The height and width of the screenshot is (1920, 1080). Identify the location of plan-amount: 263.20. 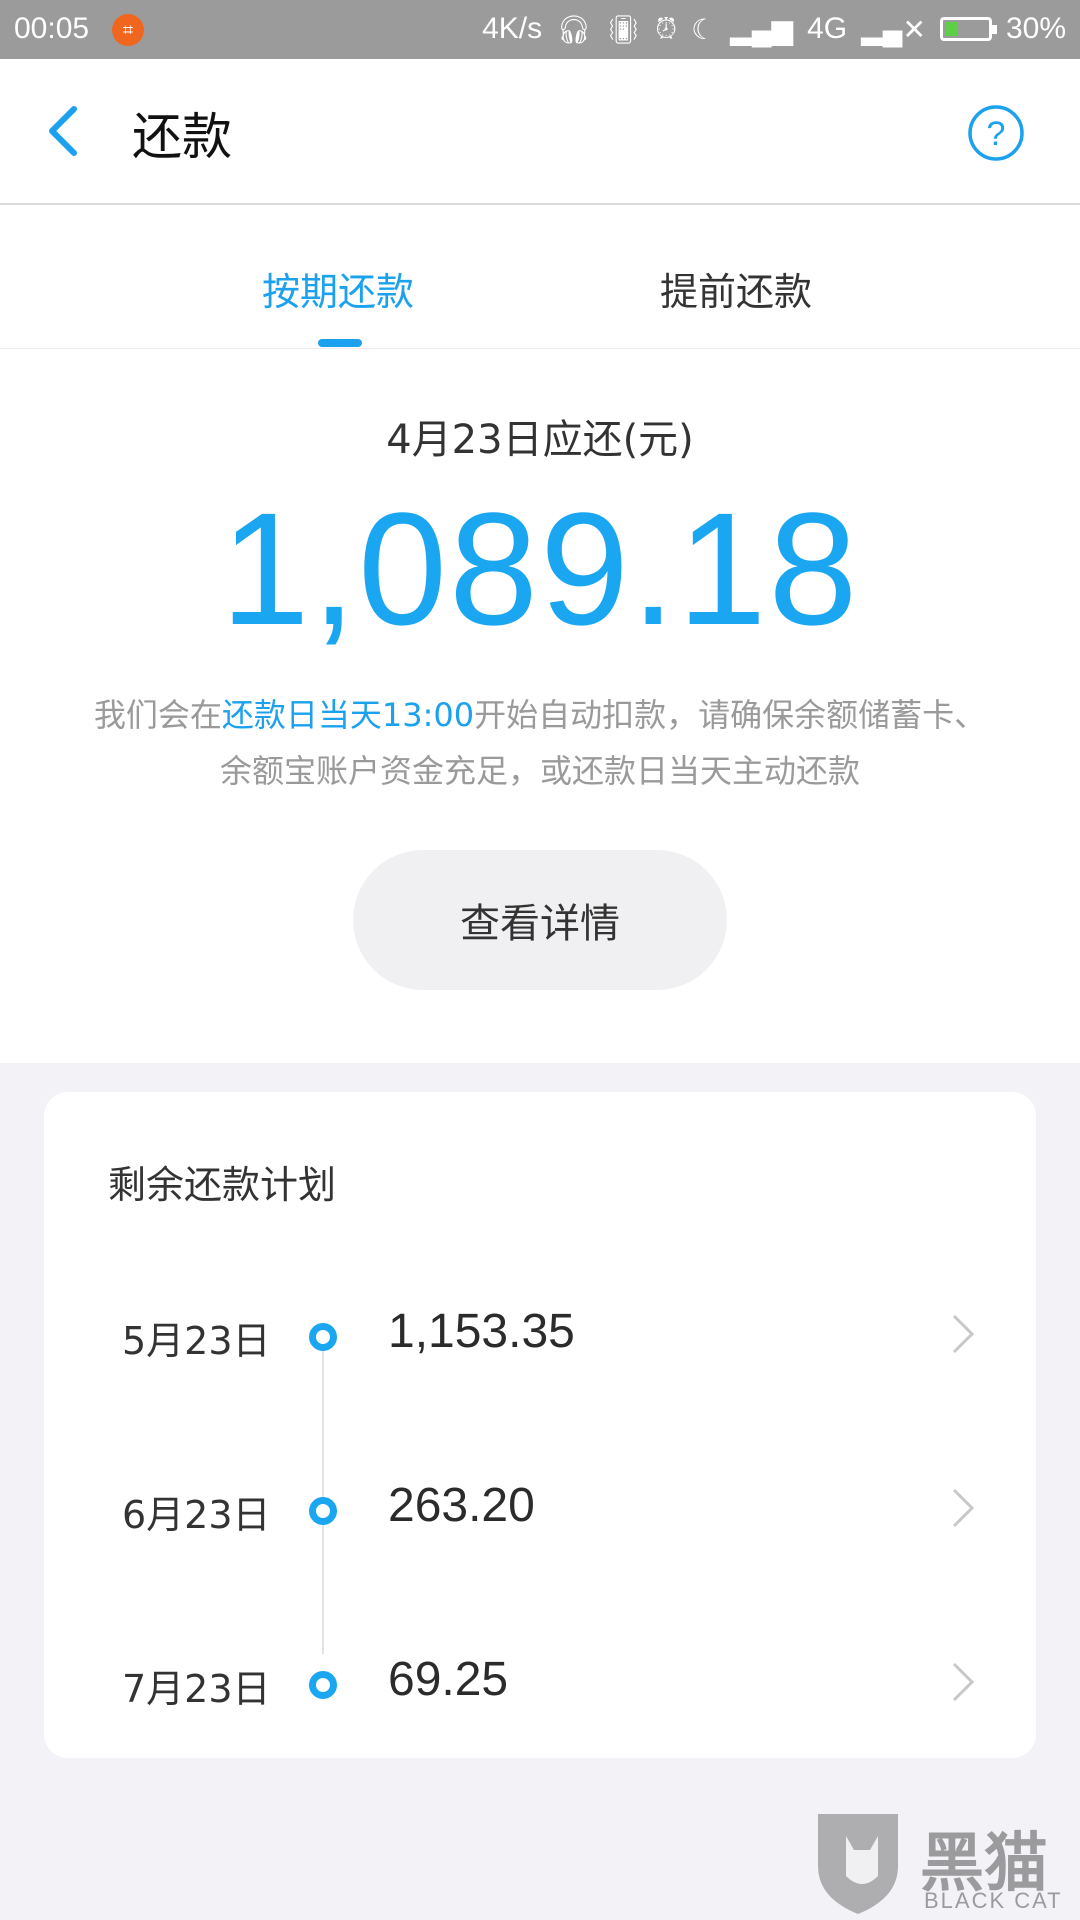
(461, 1505).